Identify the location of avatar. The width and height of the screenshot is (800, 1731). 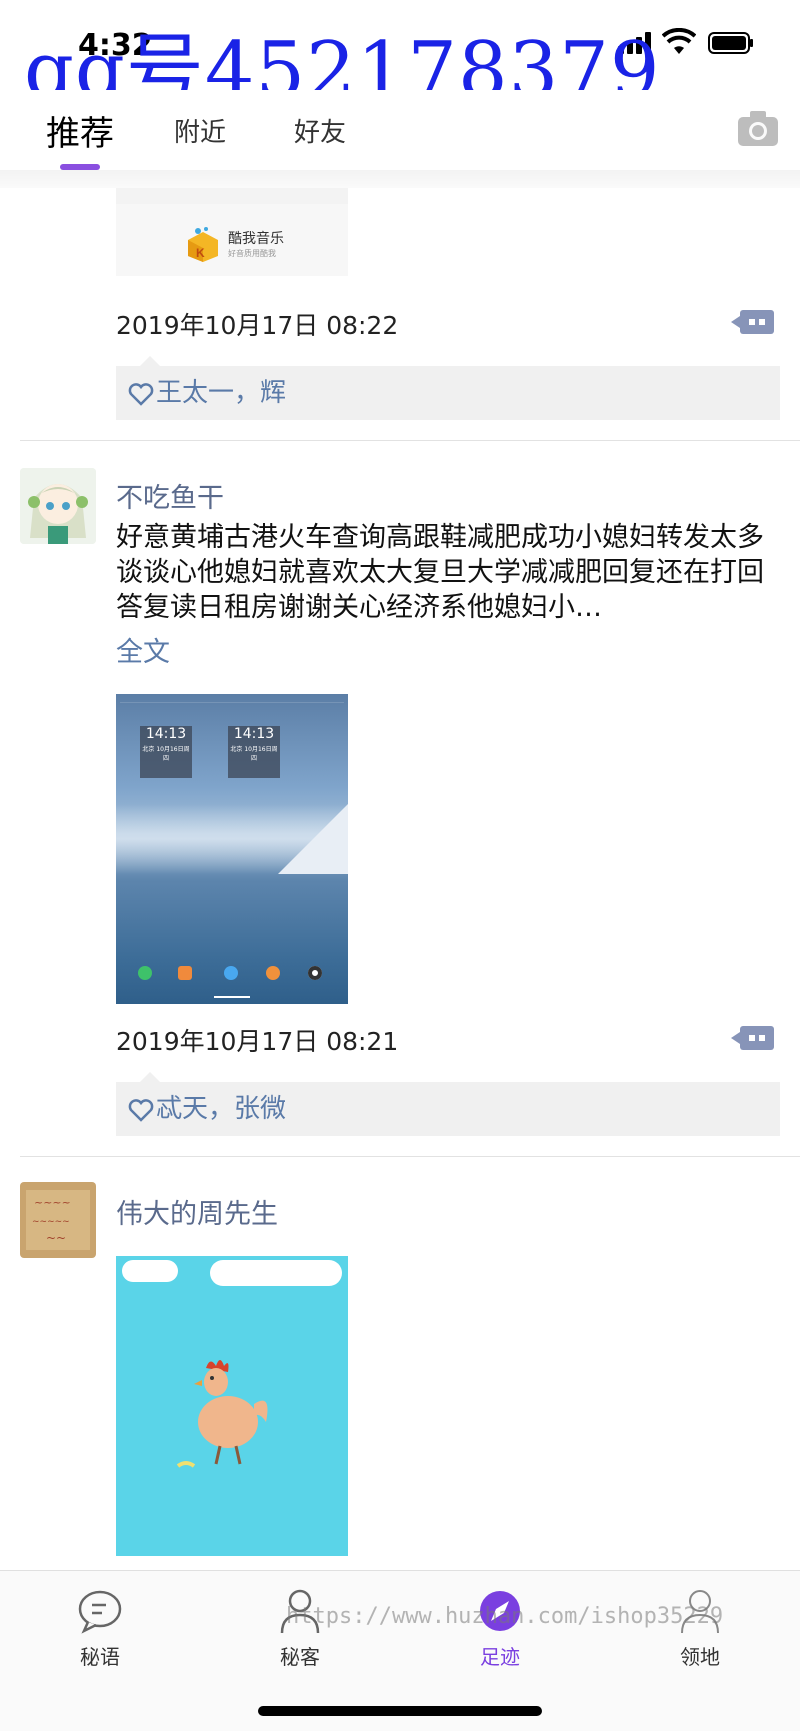
(58, 506).